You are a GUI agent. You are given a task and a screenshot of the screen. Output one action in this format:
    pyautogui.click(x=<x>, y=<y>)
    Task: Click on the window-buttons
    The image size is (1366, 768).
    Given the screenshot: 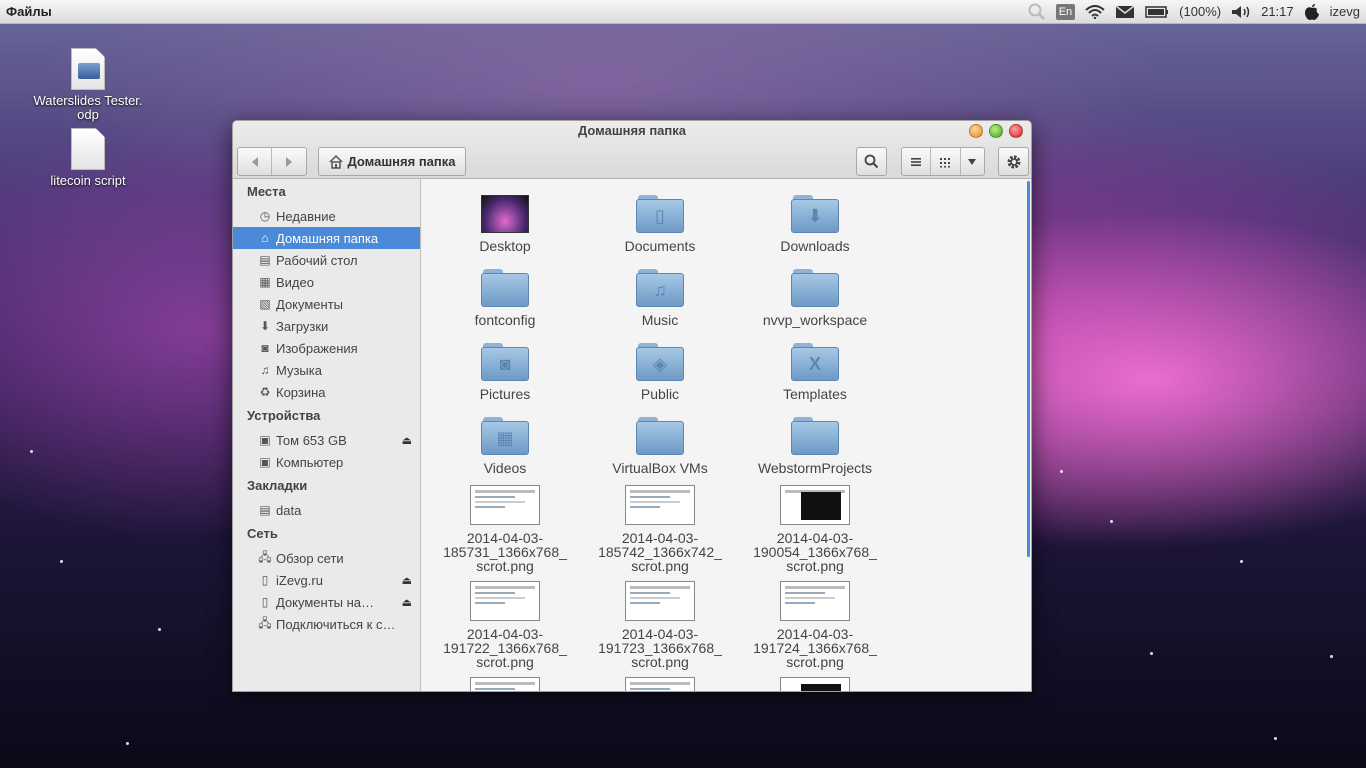 What is the action you would take?
    pyautogui.click(x=996, y=131)
    